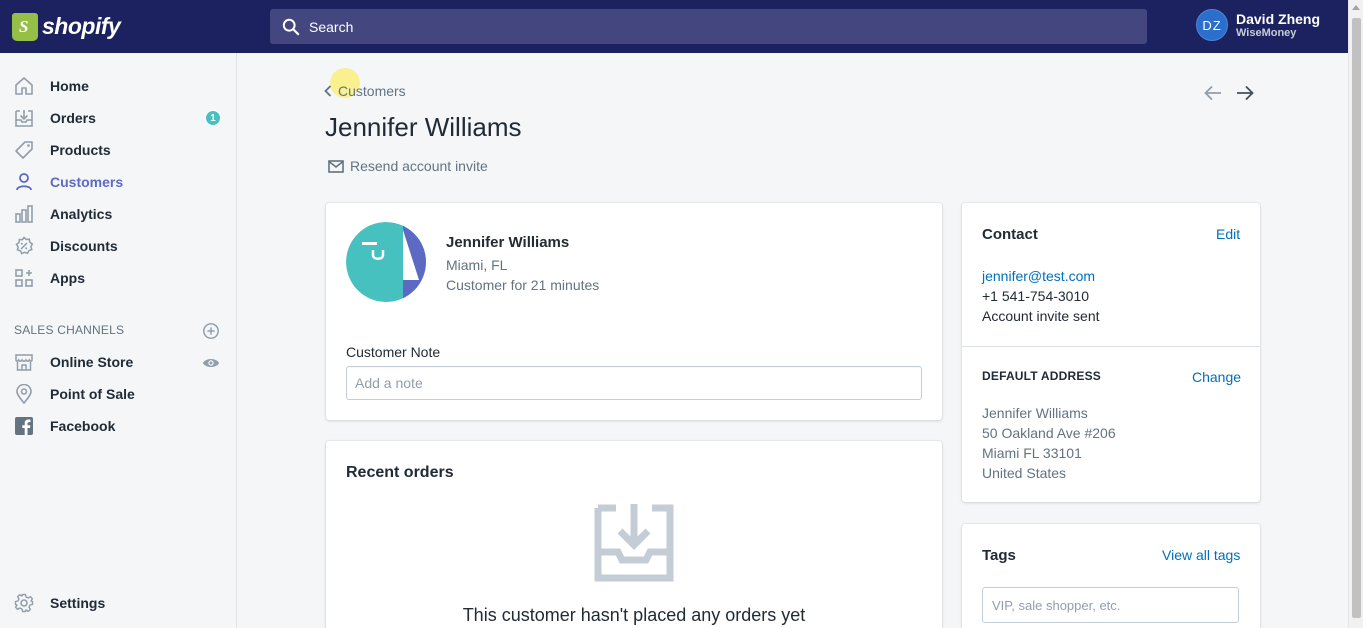  Describe the element at coordinates (393, 352) in the screenshot. I see `customer-note-label: Customer Note` at that location.